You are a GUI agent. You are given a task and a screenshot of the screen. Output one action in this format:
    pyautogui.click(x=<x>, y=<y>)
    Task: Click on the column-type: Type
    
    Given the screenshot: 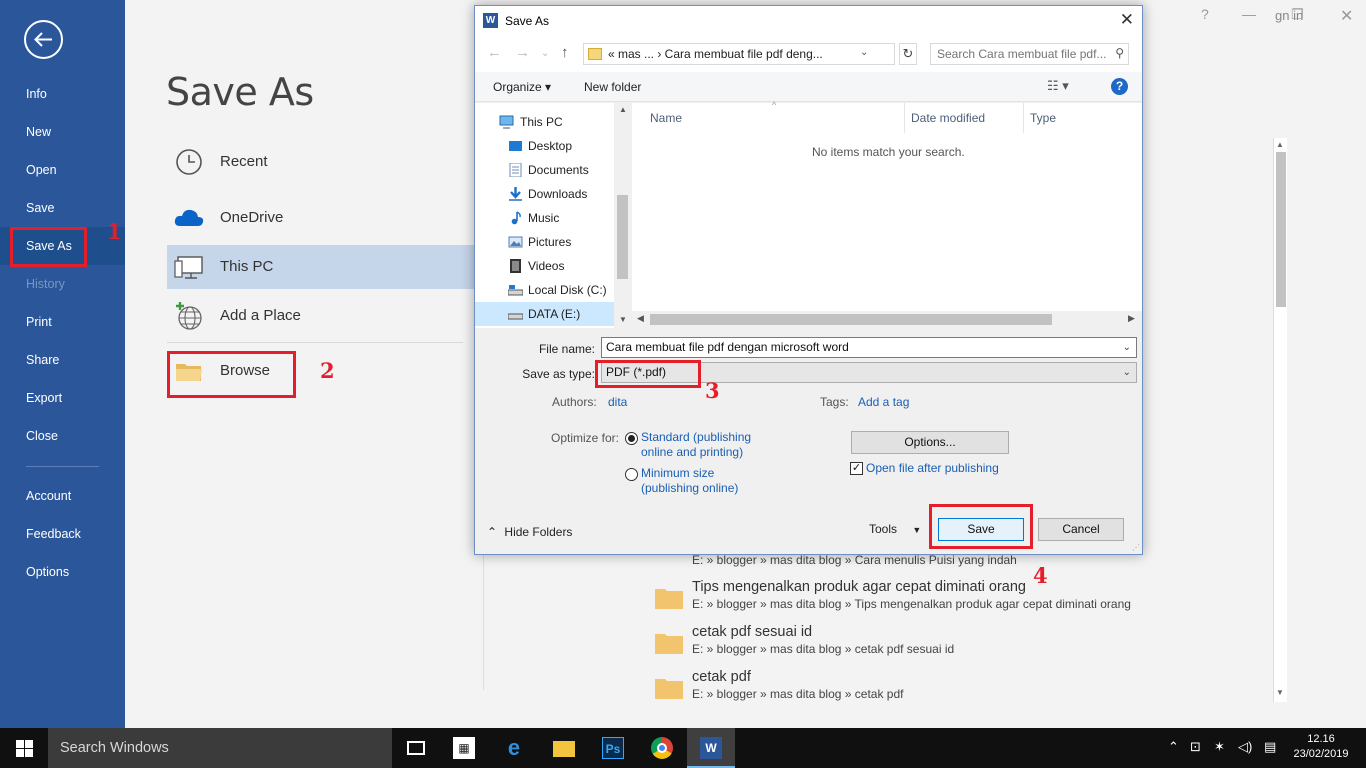 What is the action you would take?
    pyautogui.click(x=1043, y=118)
    